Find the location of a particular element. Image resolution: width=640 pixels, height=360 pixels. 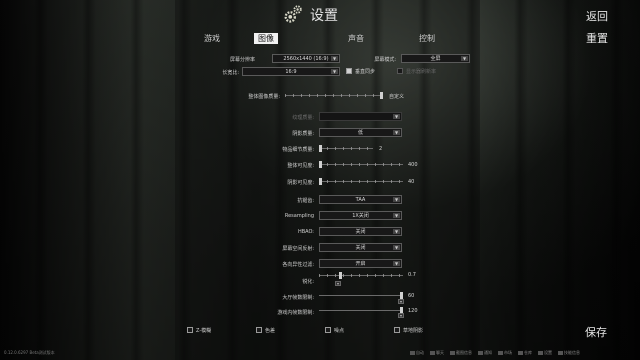

resampling-value: 1X关闭 is located at coordinates (360, 216).